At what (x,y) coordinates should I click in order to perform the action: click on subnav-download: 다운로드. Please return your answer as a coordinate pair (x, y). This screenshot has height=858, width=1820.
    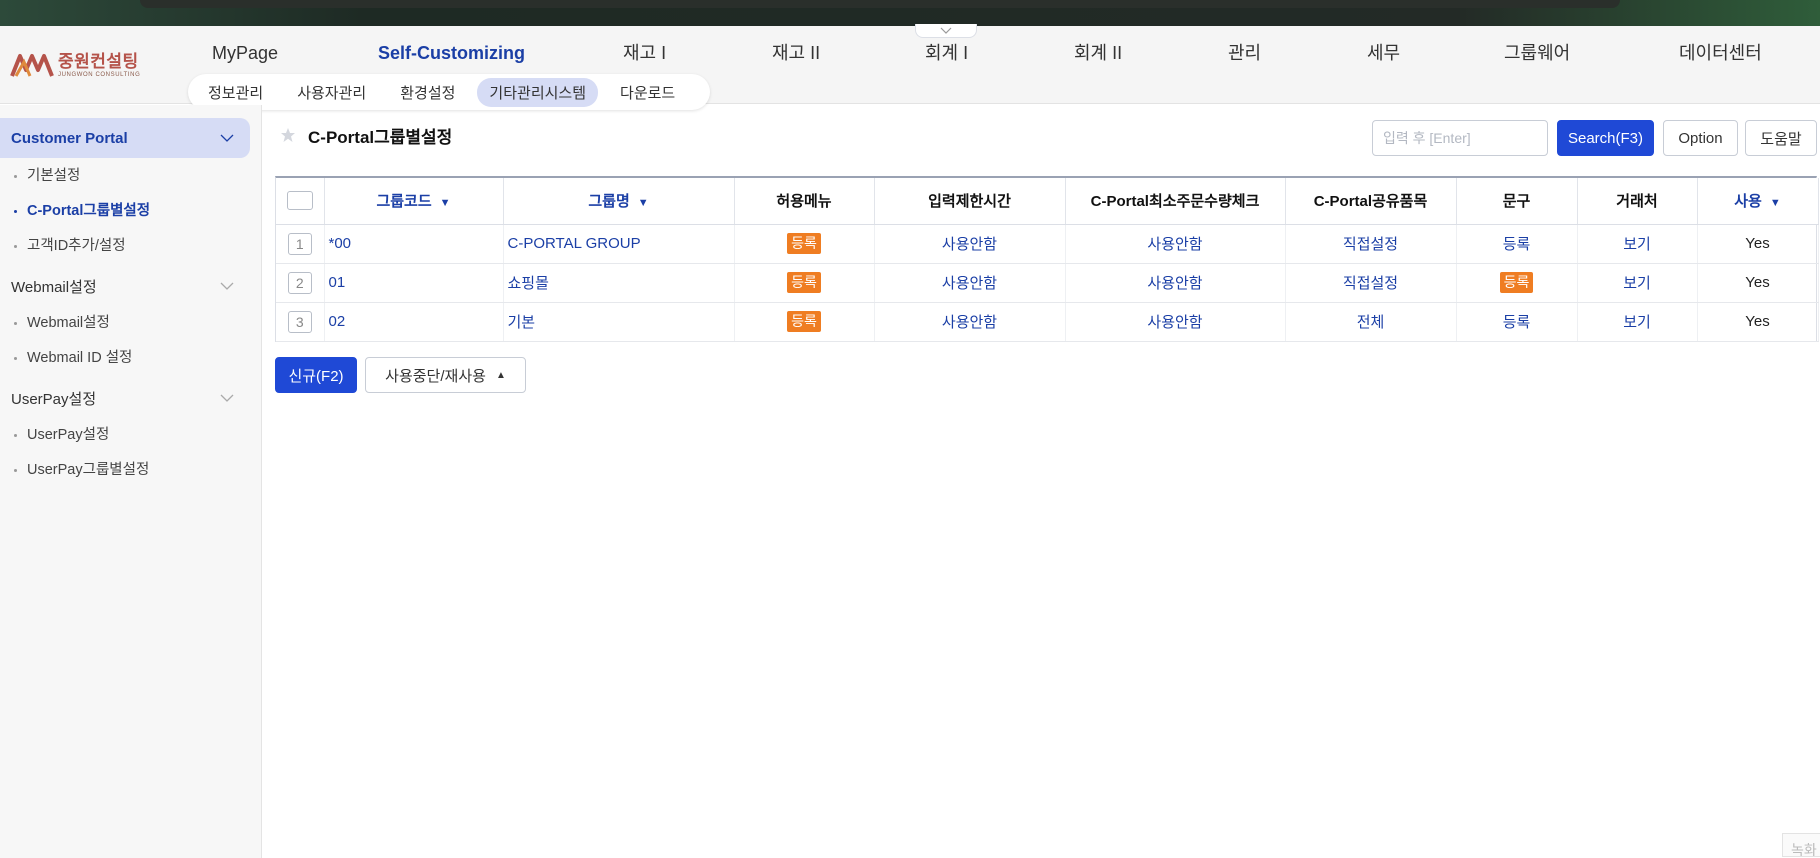
    Looking at the image, I should click on (647, 92).